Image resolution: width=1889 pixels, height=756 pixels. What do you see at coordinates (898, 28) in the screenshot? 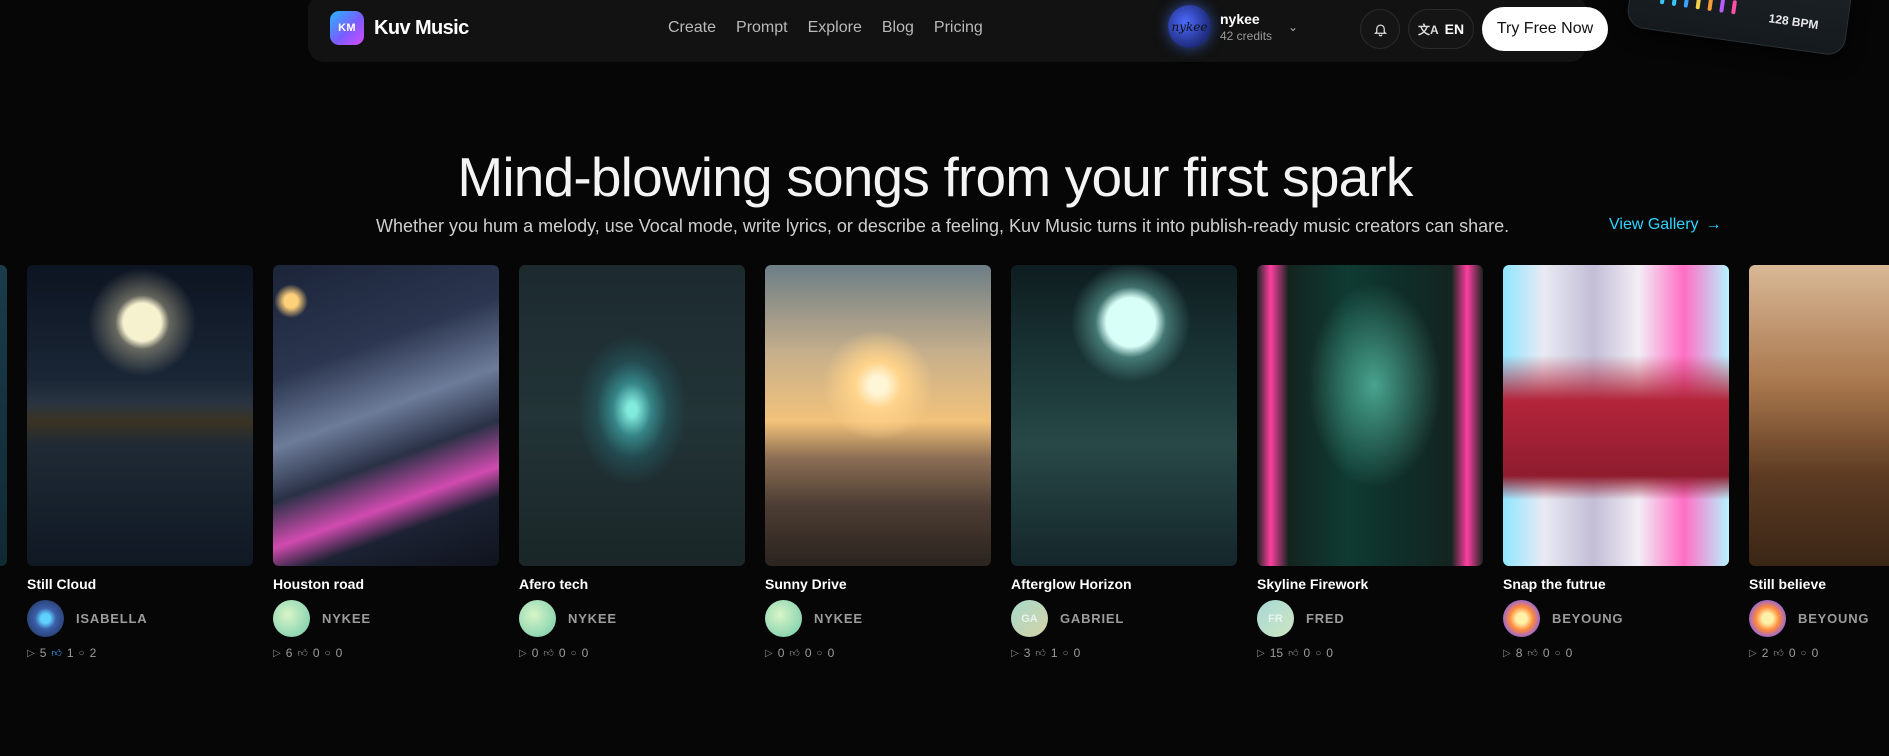
I see `nav-link-blog: Blog` at bounding box center [898, 28].